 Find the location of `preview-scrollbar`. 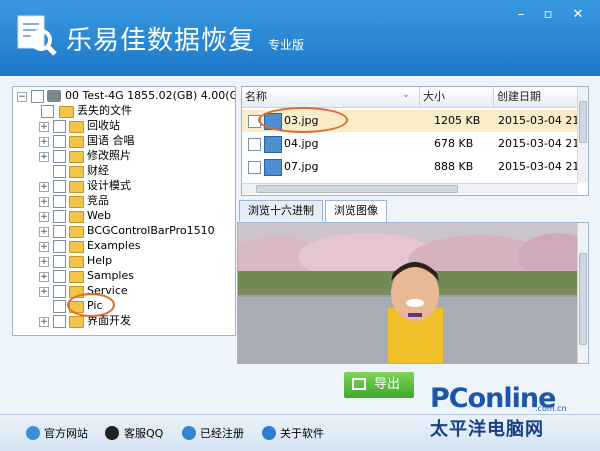

preview-scrollbar is located at coordinates (582, 293).